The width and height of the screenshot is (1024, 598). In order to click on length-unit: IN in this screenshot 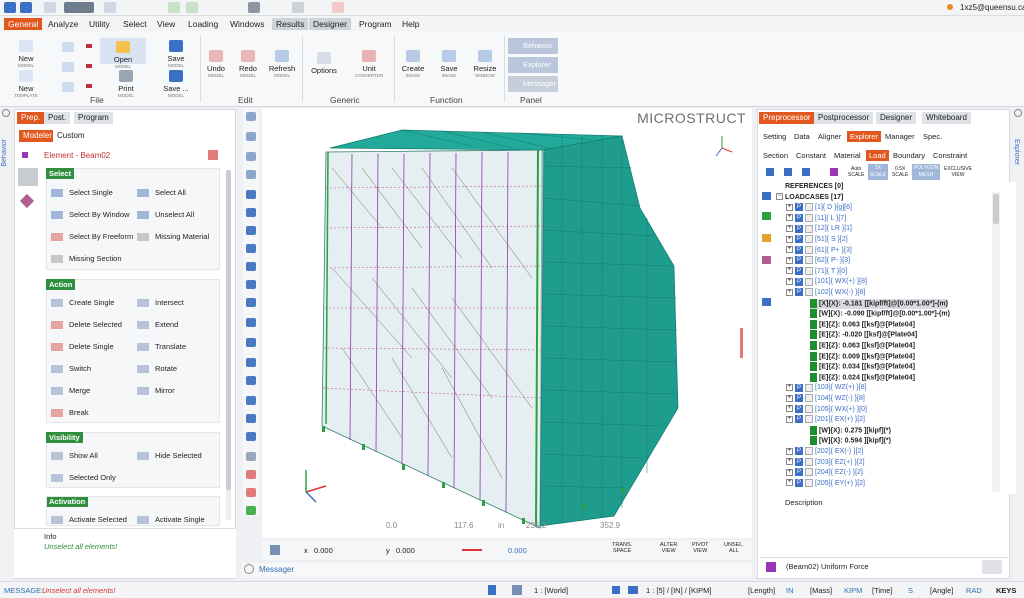, I will do `click(790, 590)`.